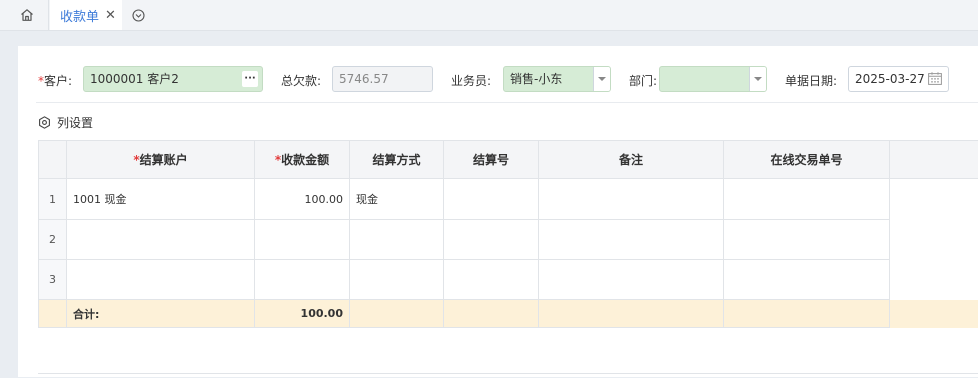 The image size is (978, 378). What do you see at coordinates (161, 160) in the screenshot?
I see `header-account: *结算账户` at bounding box center [161, 160].